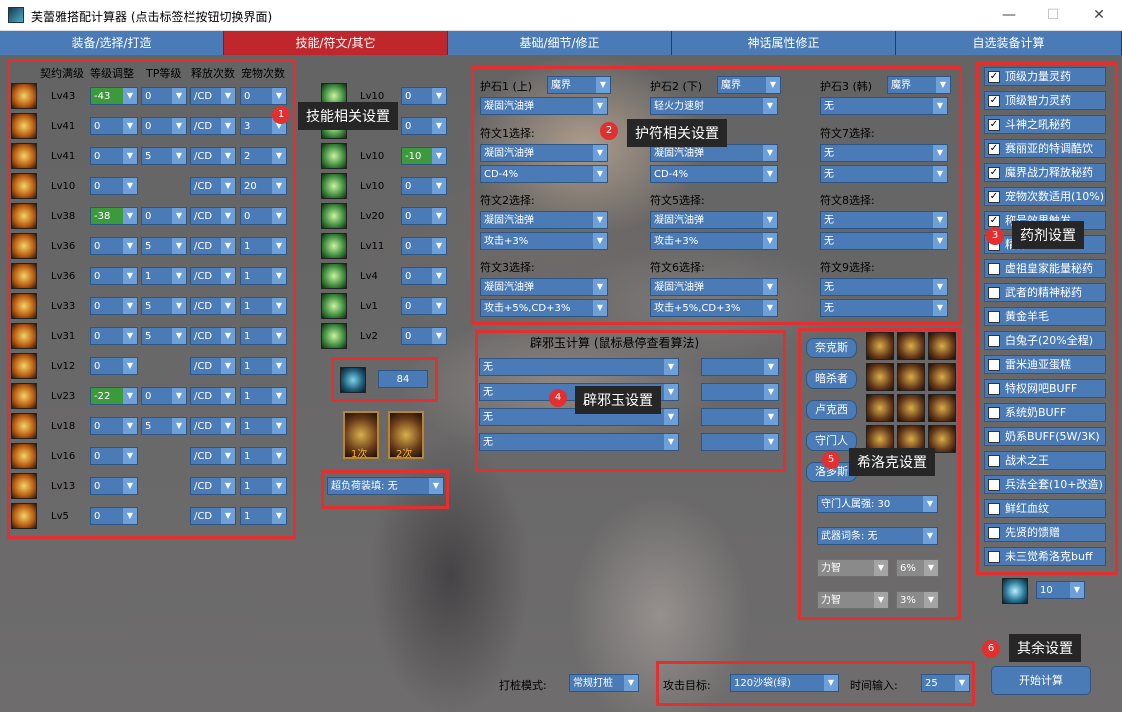 This screenshot has width=1122, height=712. What do you see at coordinates (164, 276) in the screenshot?
I see `tp-select: 1 ▼` at bounding box center [164, 276].